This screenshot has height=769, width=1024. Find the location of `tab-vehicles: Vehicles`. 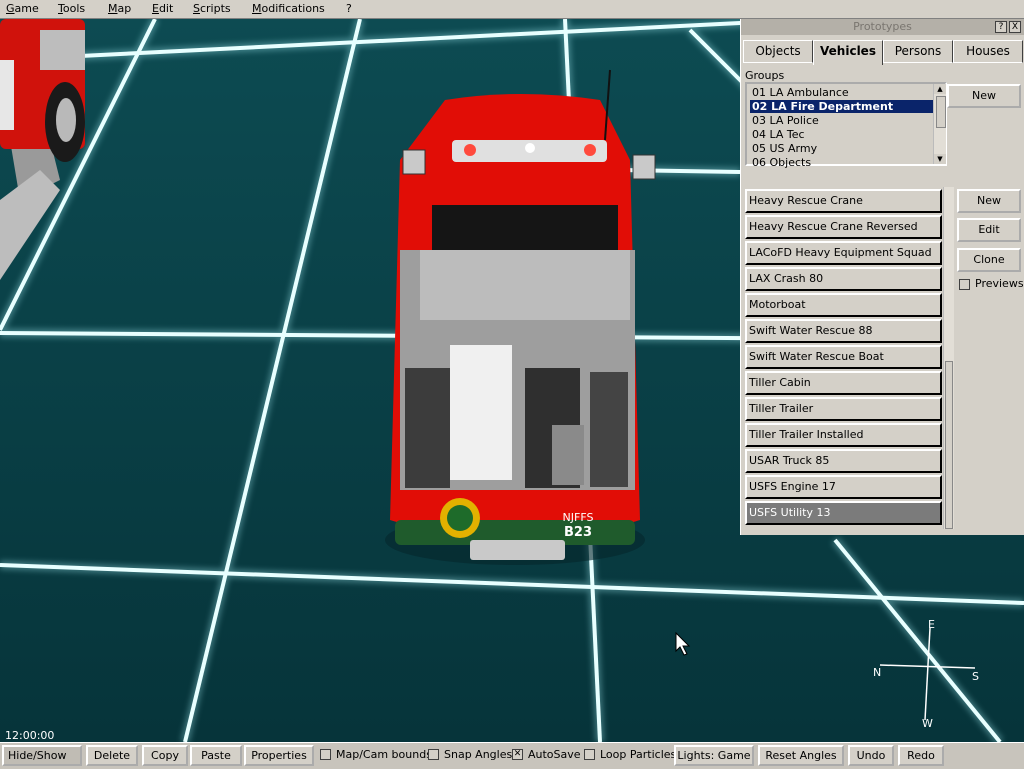

tab-vehicles: Vehicles is located at coordinates (848, 52).